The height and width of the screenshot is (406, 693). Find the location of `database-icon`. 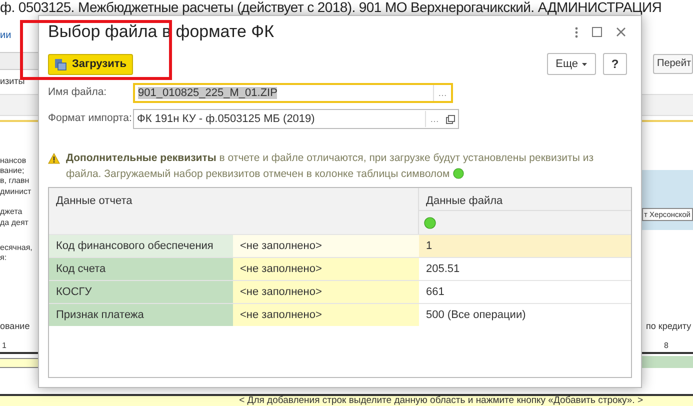

database-icon is located at coordinates (60, 64).